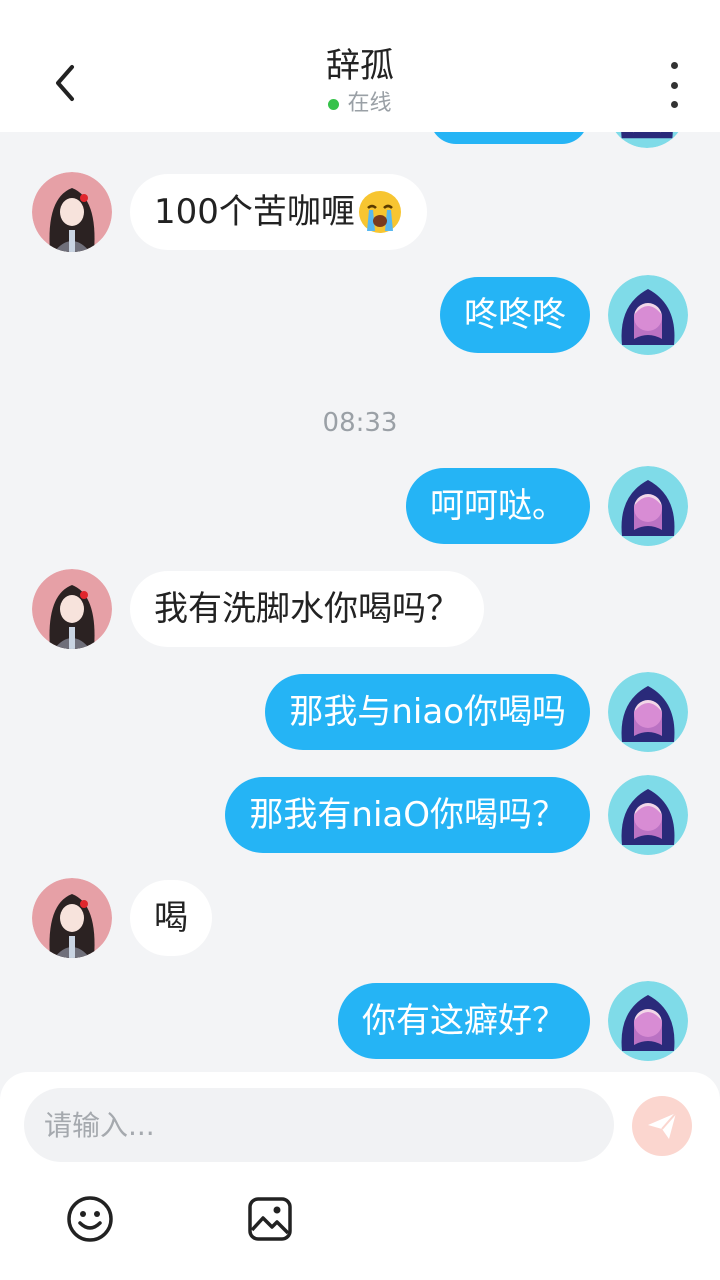 The width and height of the screenshot is (720, 1280). What do you see at coordinates (171, 918) in the screenshot?
I see `message-bubble: 喝` at bounding box center [171, 918].